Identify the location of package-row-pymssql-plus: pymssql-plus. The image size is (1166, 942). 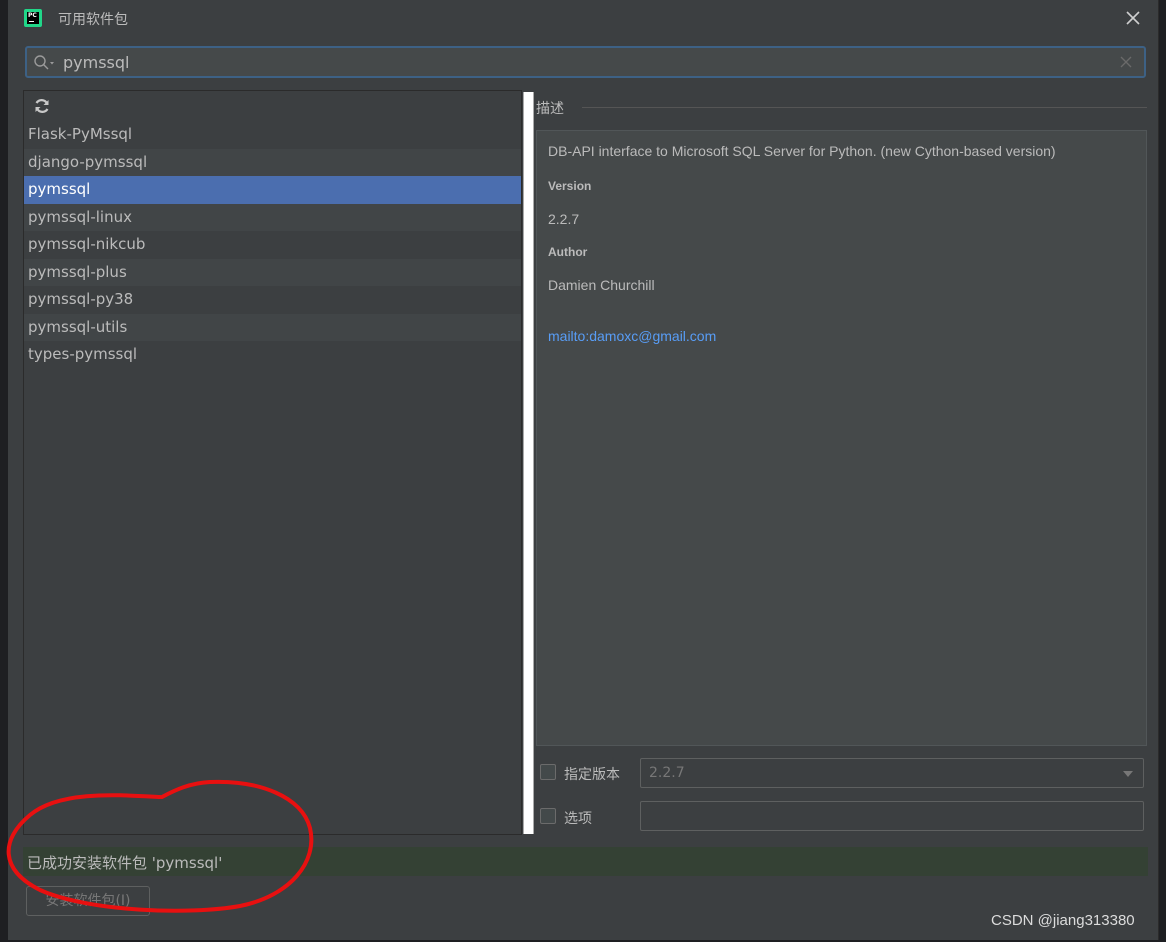
(272, 272).